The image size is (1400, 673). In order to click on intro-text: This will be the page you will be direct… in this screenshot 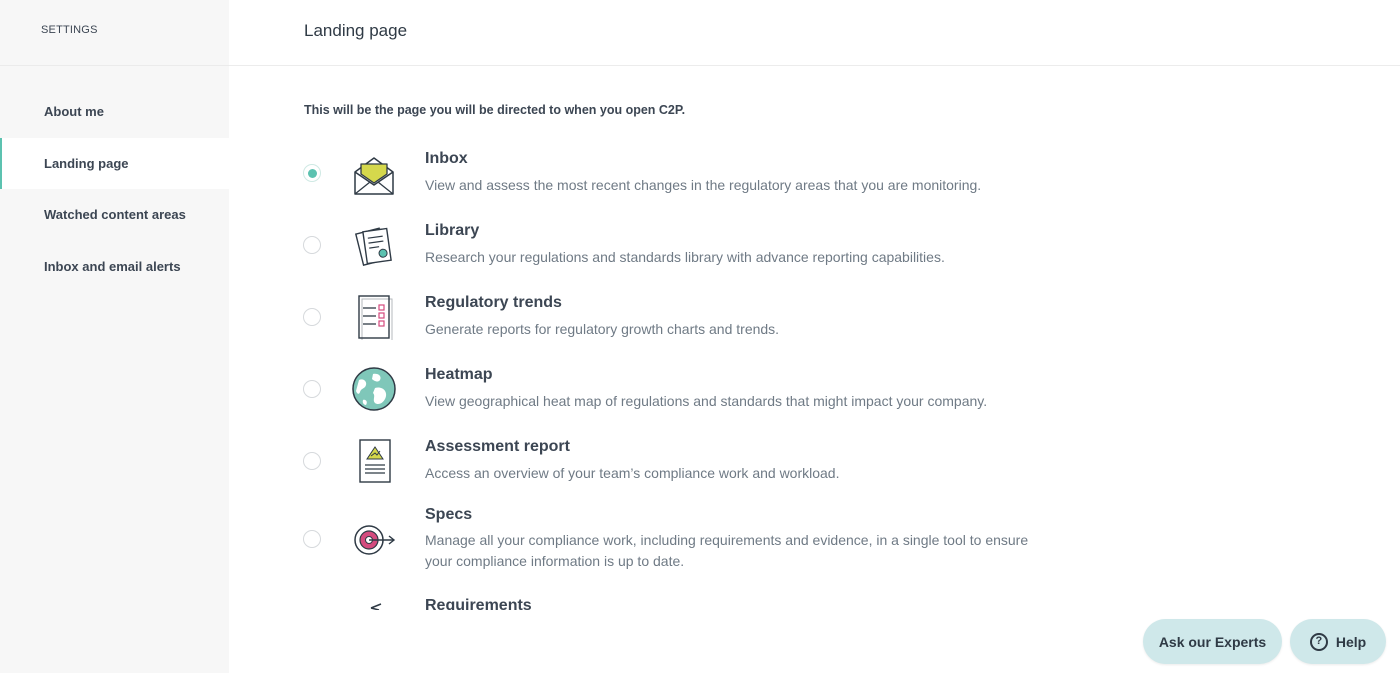, I will do `click(495, 110)`.